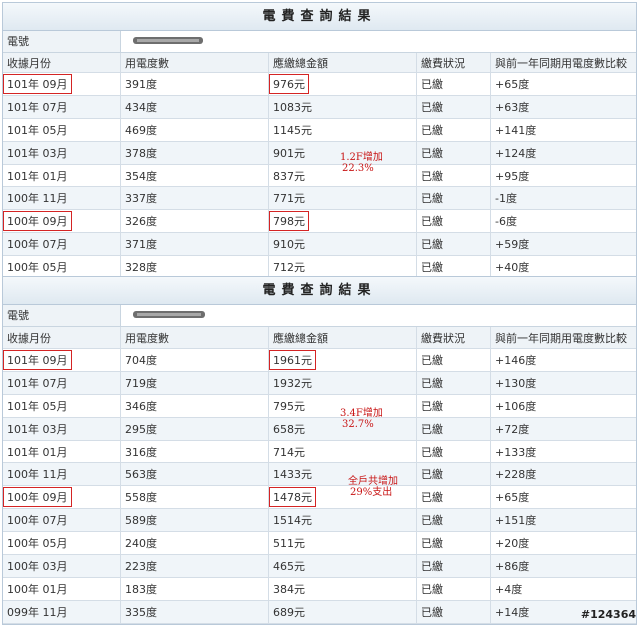  I want to click on annotation-line: 3.4F增加, so click(361, 413).